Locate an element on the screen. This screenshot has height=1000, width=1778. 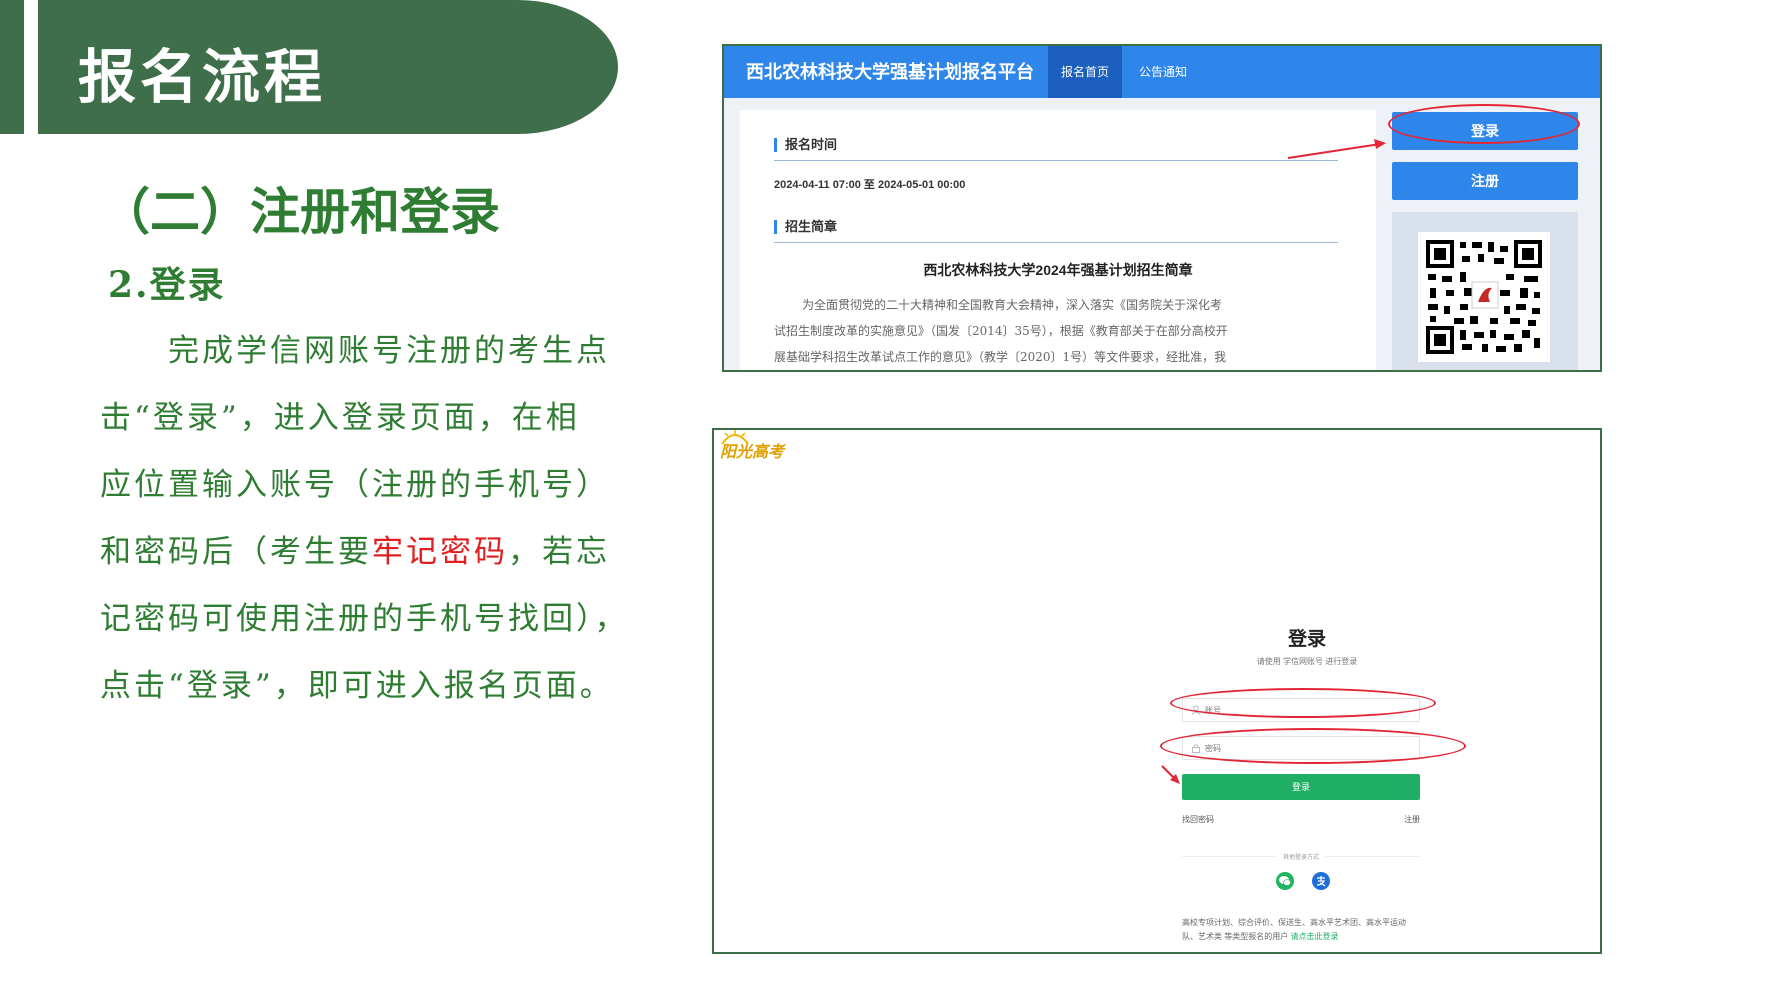
other-login-label: 其他登录方式 is located at coordinates (1301, 856).